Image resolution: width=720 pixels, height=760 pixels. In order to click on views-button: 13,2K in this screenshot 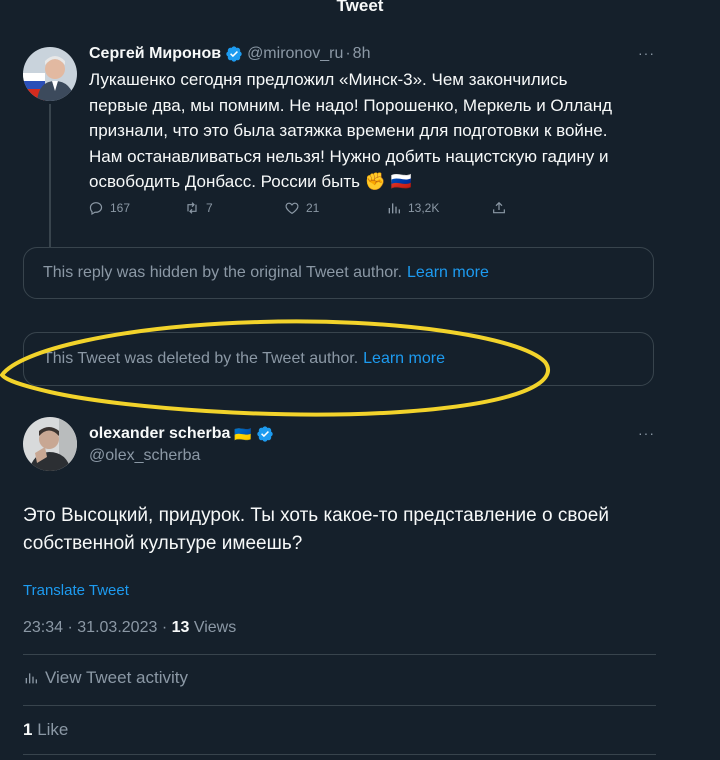, I will do `click(412, 208)`.